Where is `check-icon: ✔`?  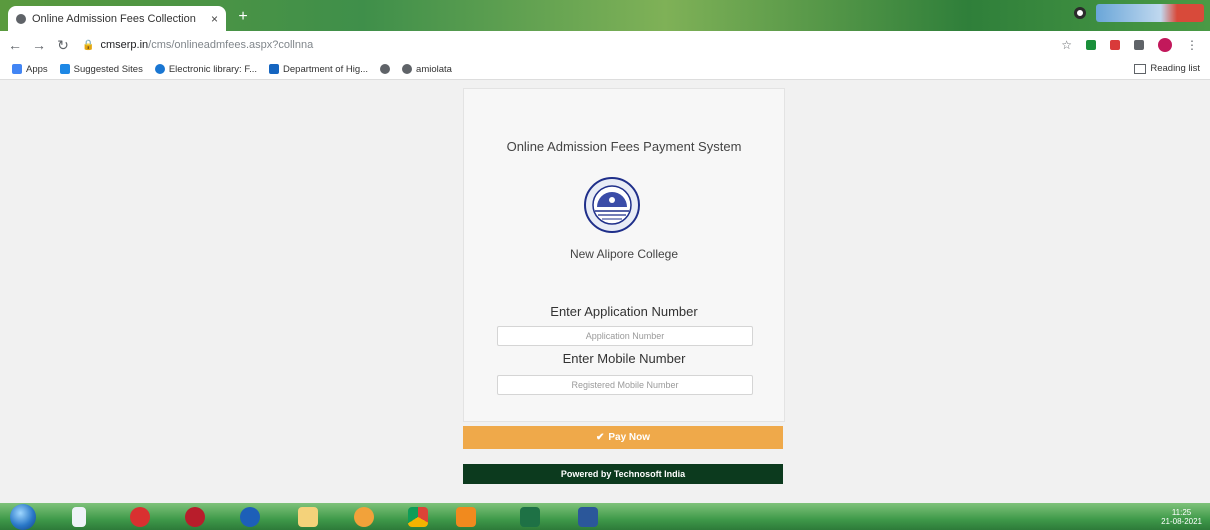 check-icon: ✔ is located at coordinates (600, 437).